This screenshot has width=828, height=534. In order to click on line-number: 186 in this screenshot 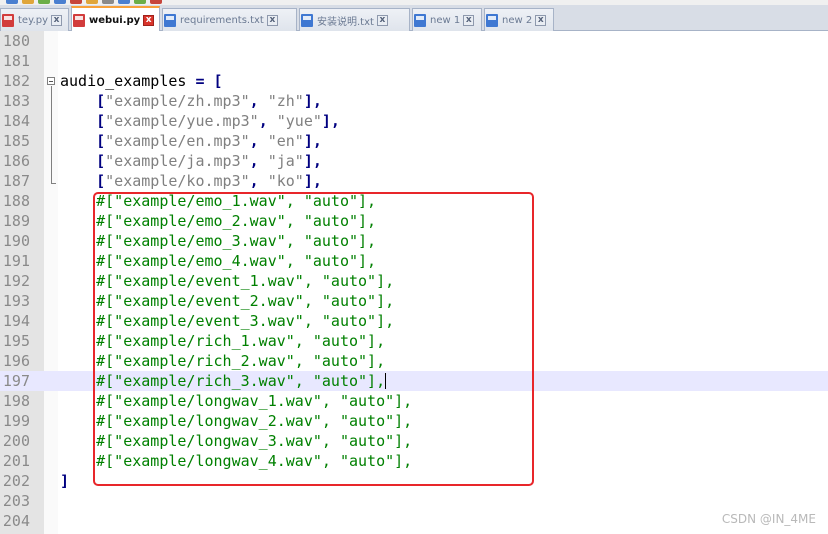, I will do `click(16, 161)`.